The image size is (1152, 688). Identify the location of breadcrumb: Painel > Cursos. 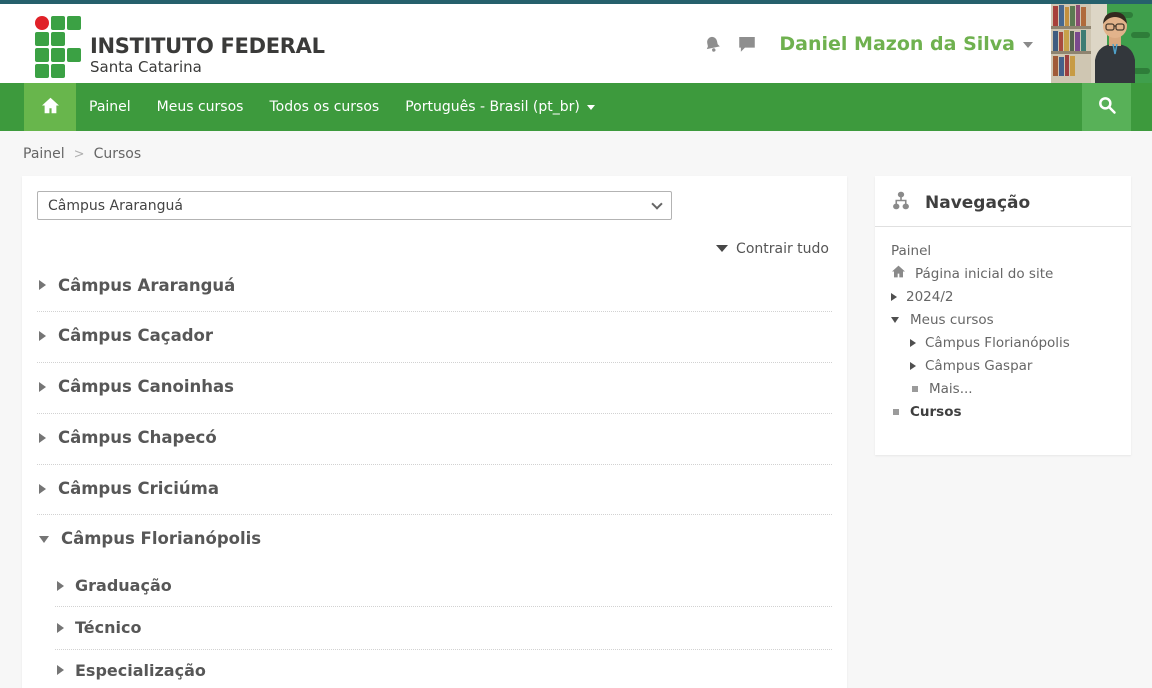
(82, 154).